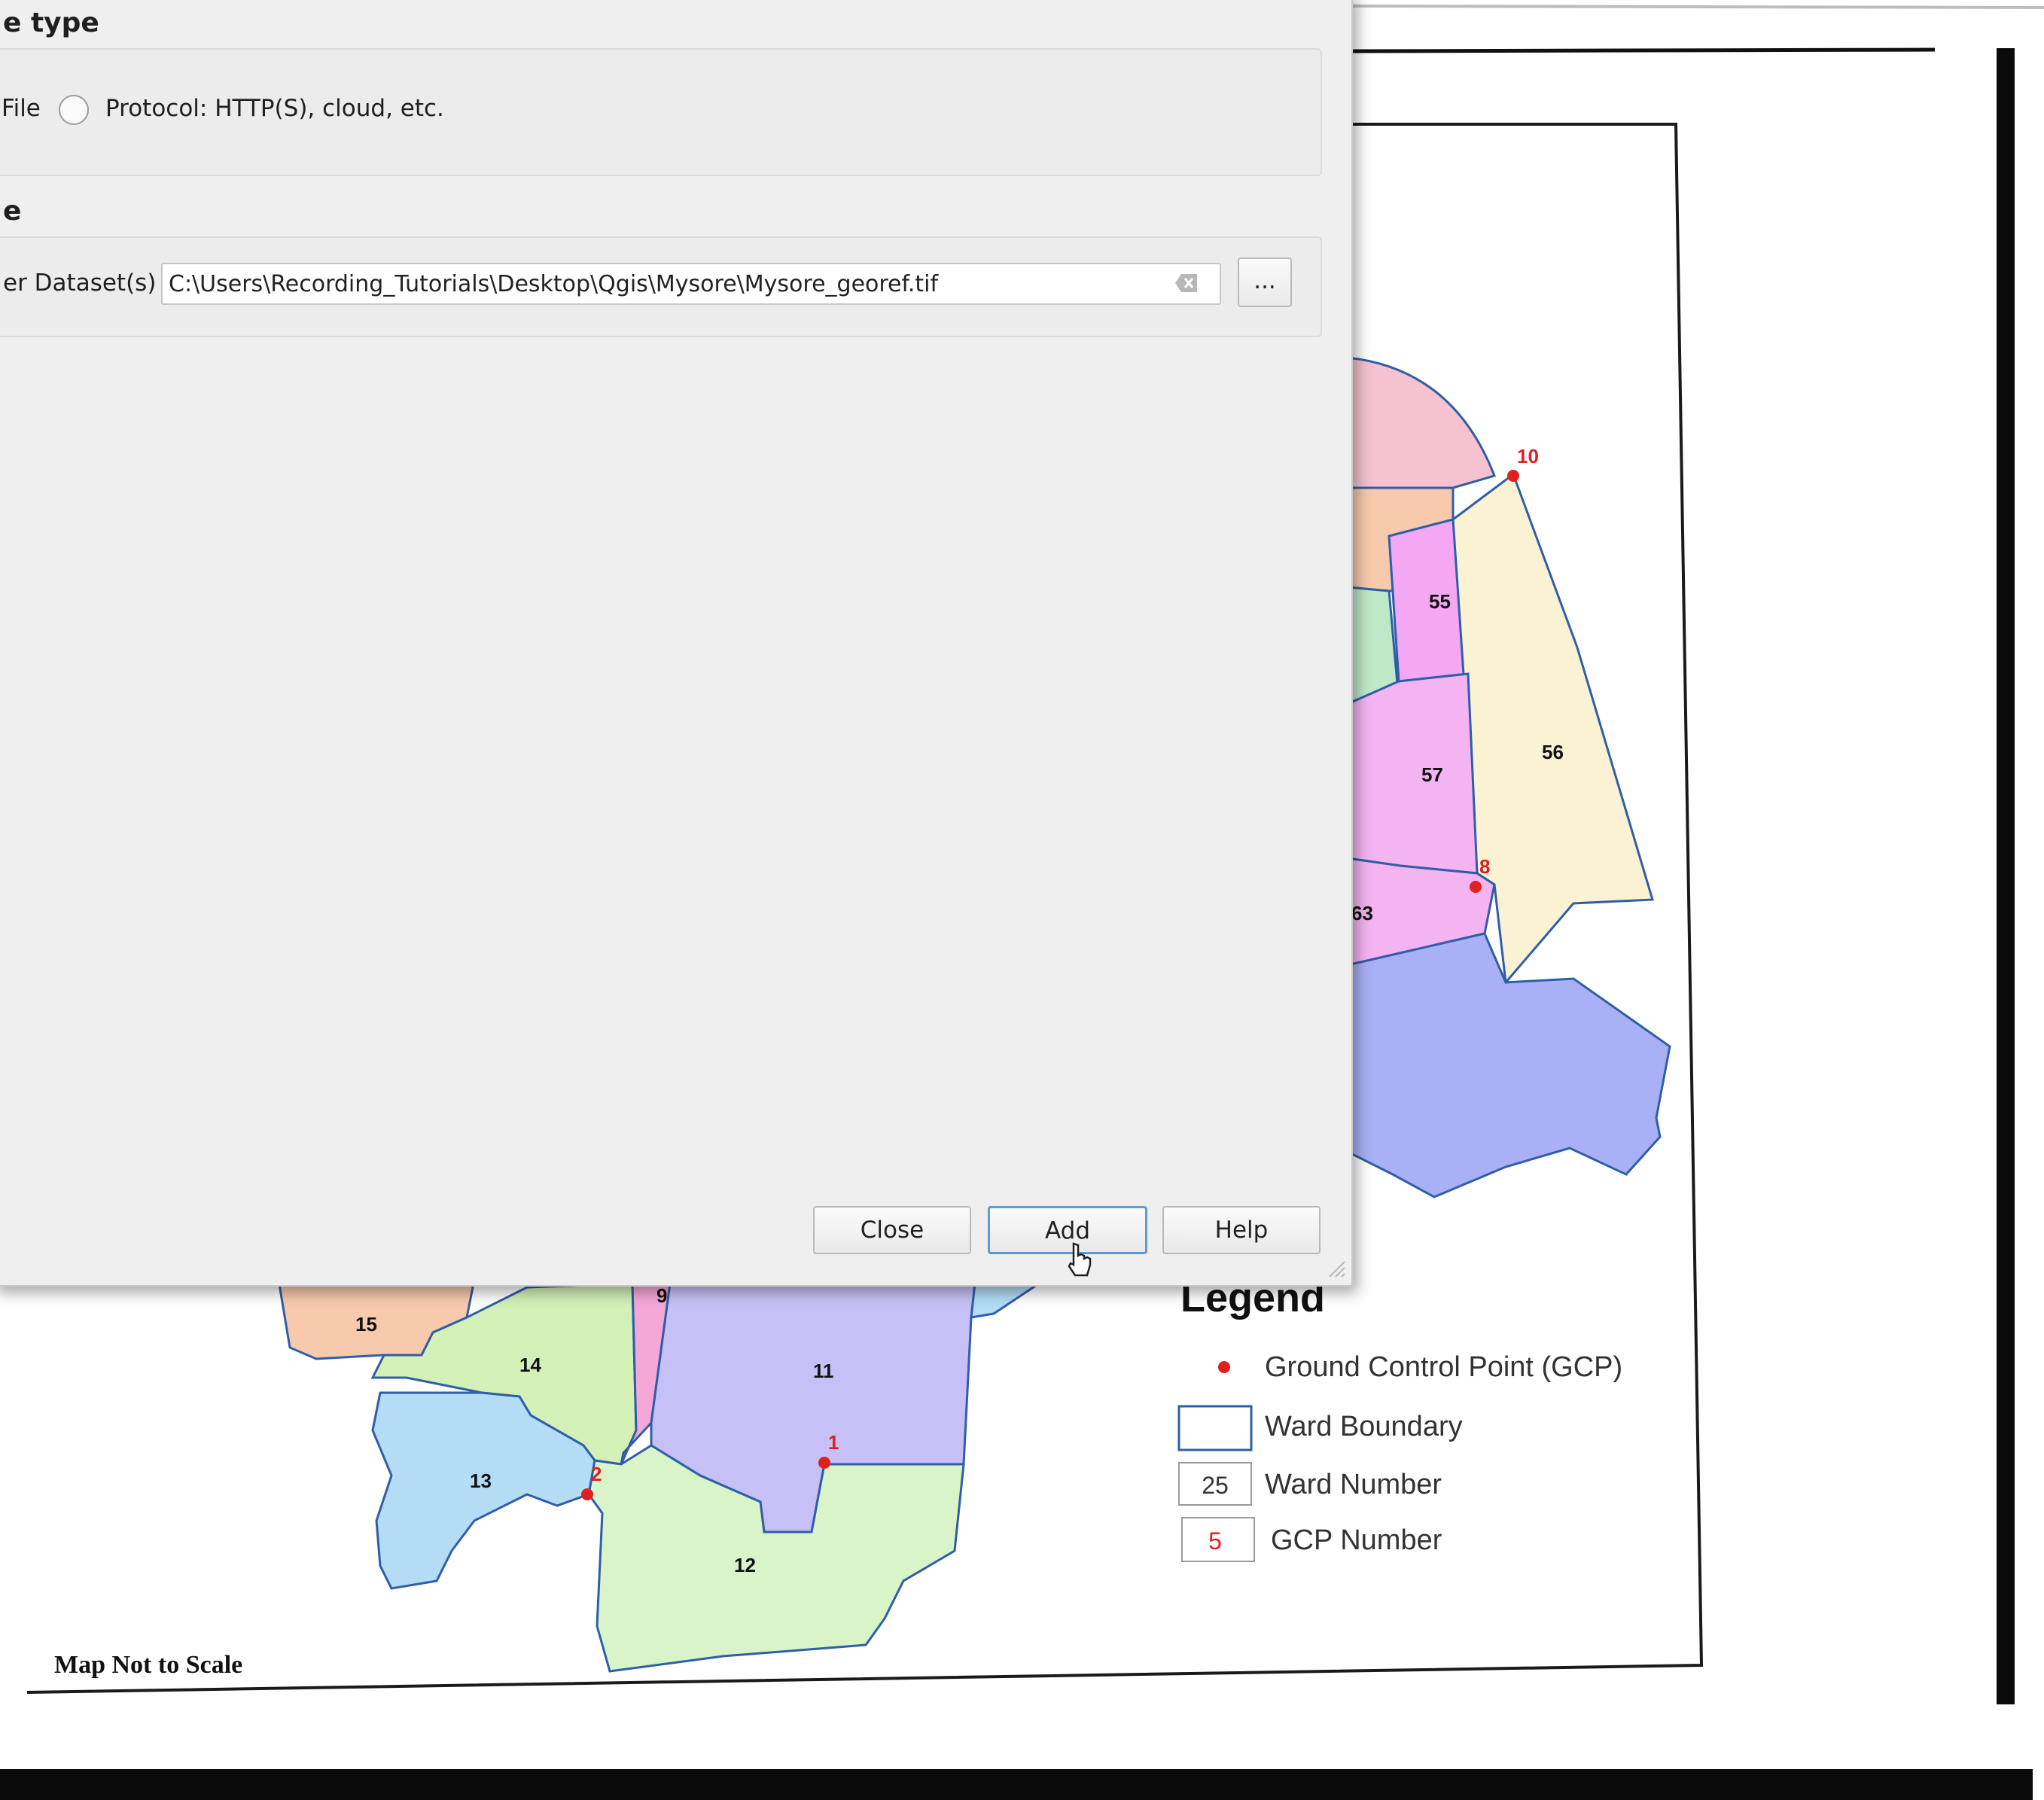  Describe the element at coordinates (892, 1230) in the screenshot. I see `close-button: Close` at that location.